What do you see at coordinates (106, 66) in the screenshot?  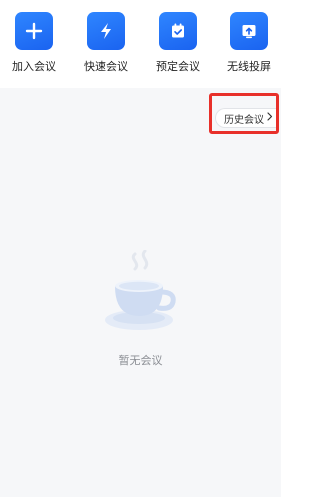 I see `quick-meeting-label: 快速会议` at bounding box center [106, 66].